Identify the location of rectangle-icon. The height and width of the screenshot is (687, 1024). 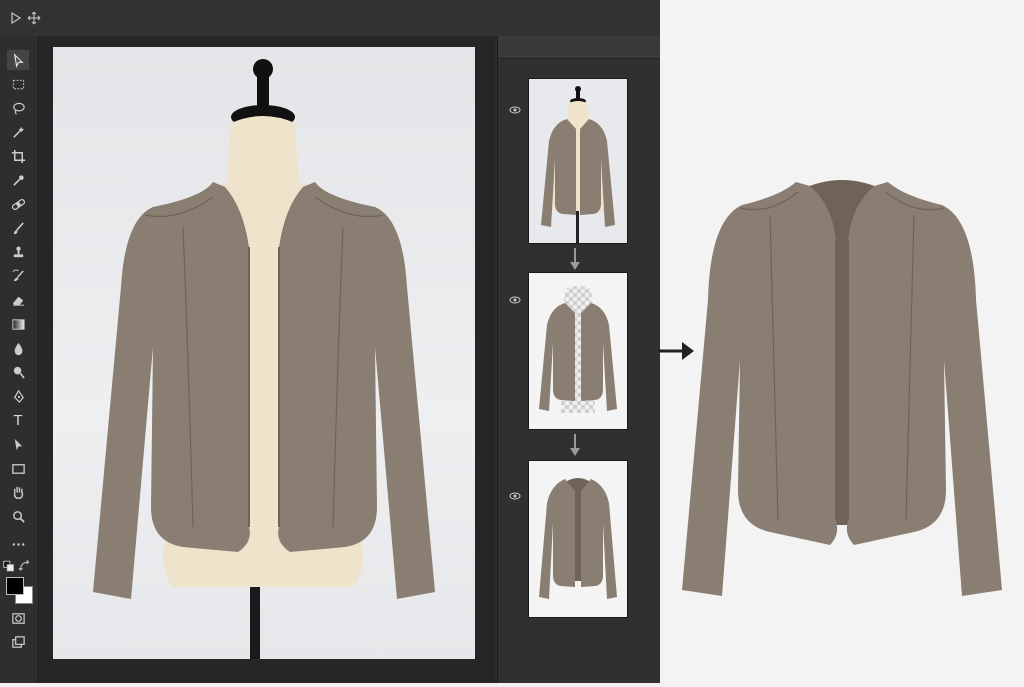
(18, 468).